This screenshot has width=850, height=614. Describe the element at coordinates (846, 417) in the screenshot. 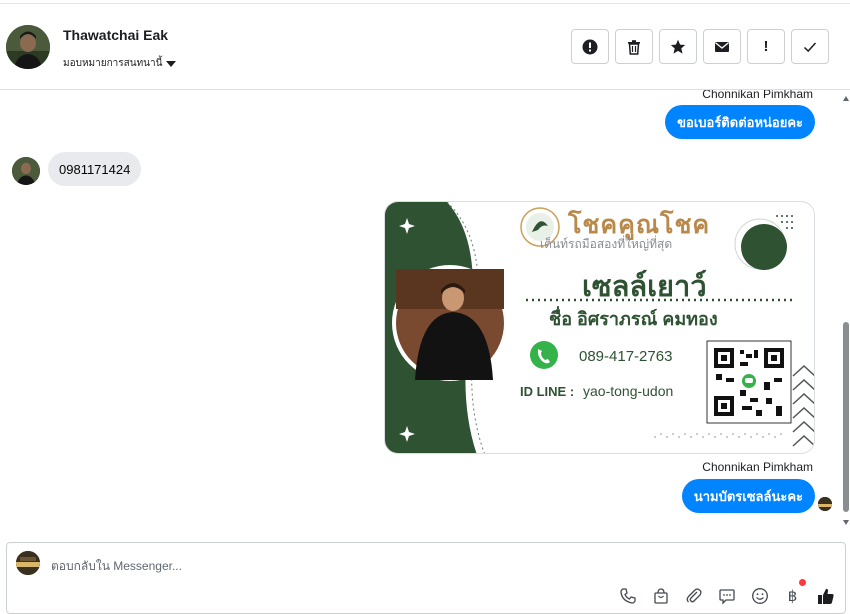

I see `scroll-thumb` at that location.